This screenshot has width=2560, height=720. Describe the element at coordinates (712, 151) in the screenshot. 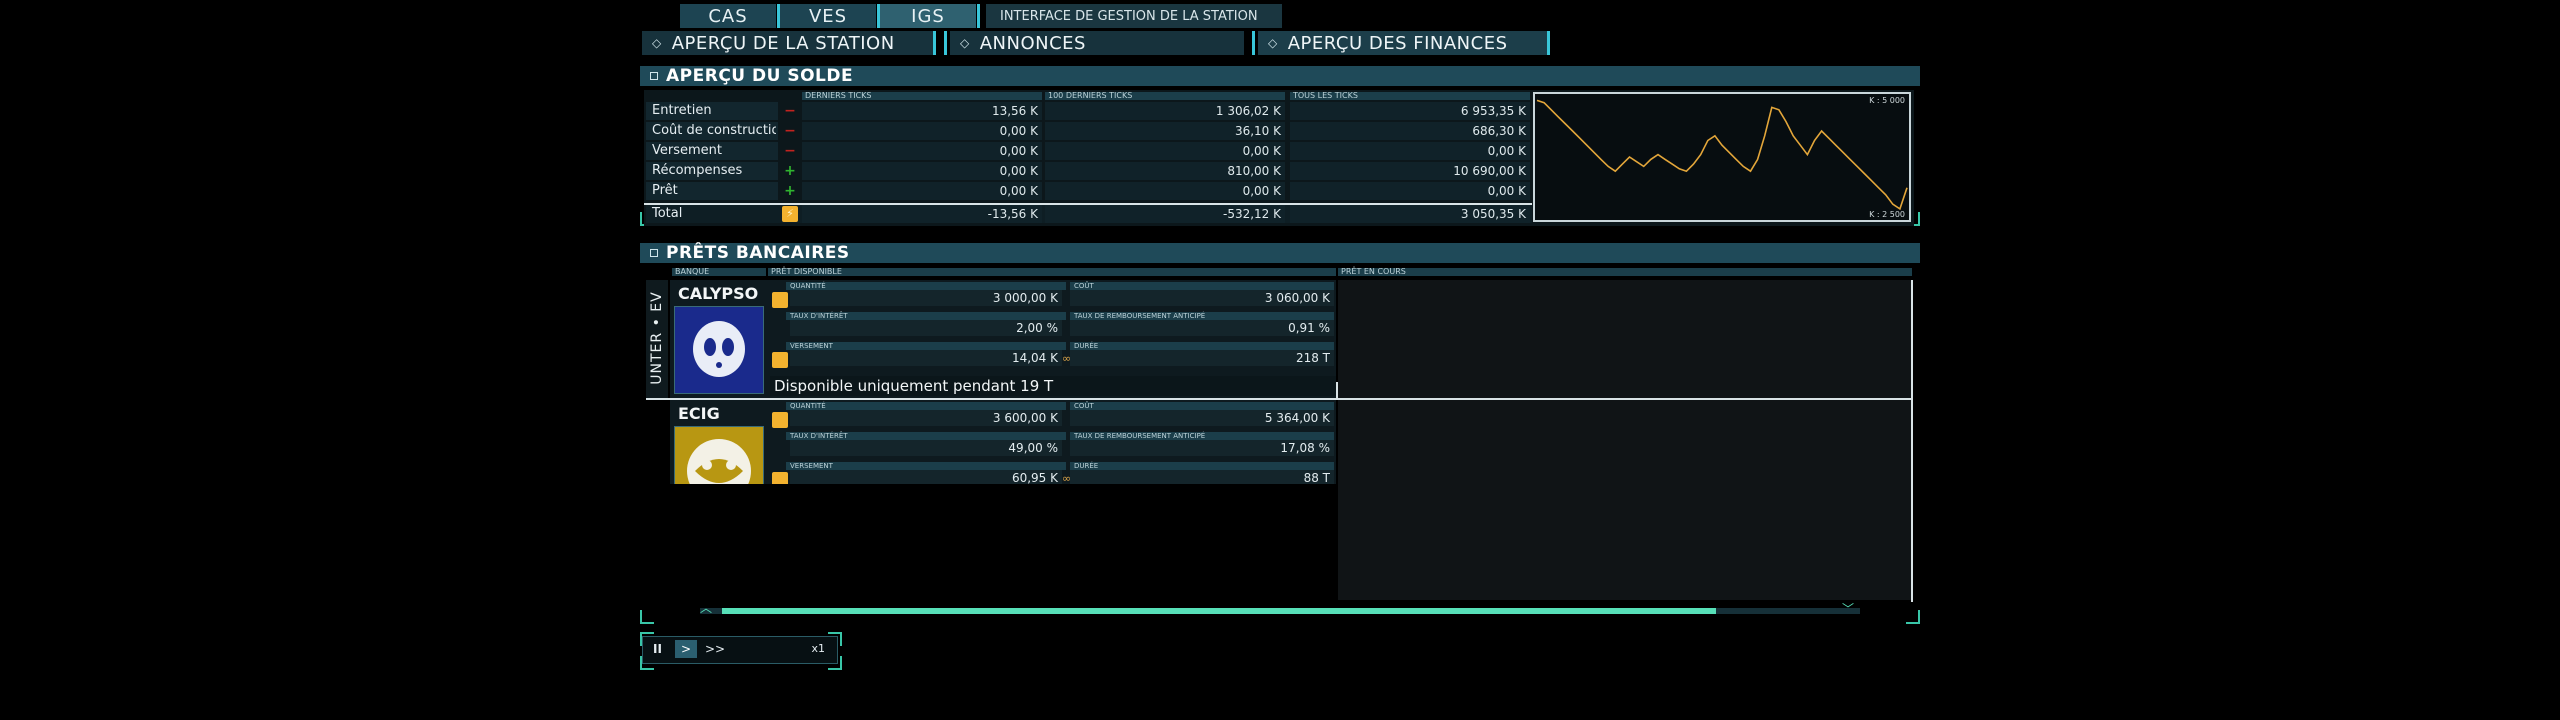

I see `balance-row: Versement` at that location.